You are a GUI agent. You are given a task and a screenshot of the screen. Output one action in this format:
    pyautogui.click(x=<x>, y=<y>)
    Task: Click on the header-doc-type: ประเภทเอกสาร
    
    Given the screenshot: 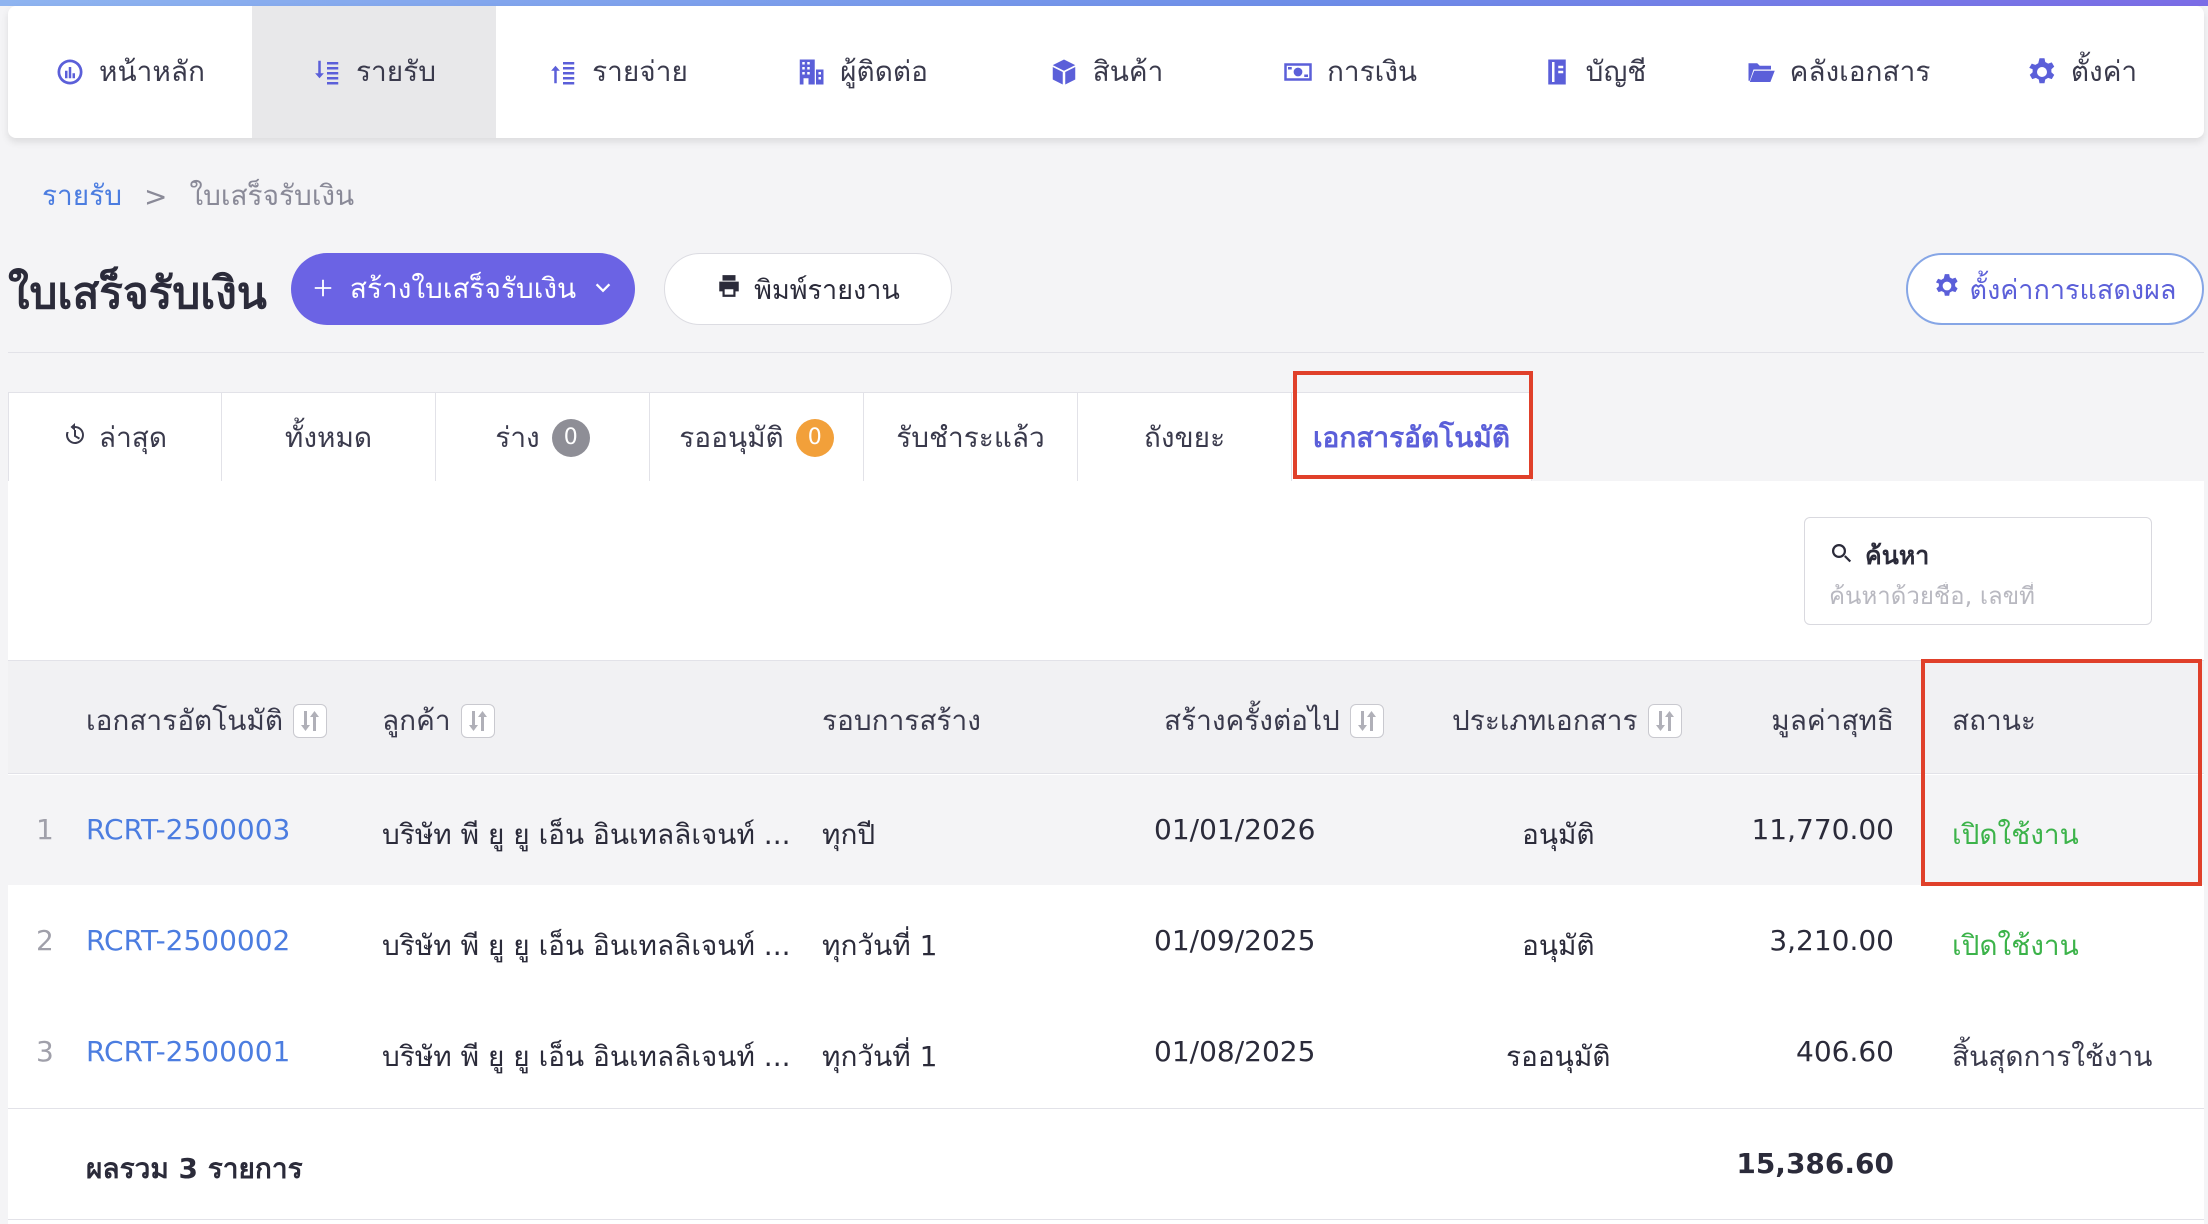 What is the action you would take?
    pyautogui.click(x=1567, y=721)
    